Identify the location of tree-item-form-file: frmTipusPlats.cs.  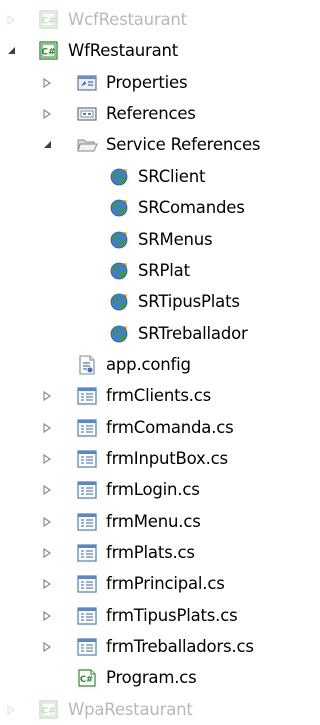
(143, 615).